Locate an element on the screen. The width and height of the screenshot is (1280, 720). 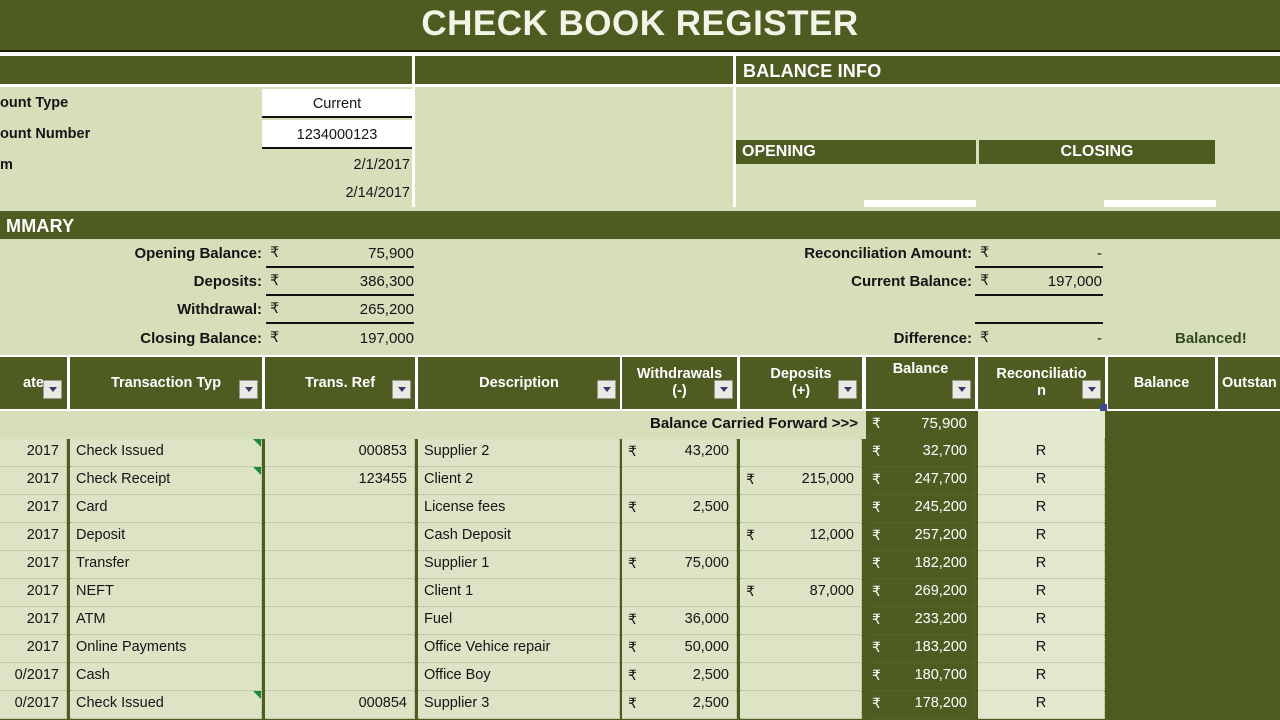
filter-button-reconciliation is located at coordinates (1091, 389).